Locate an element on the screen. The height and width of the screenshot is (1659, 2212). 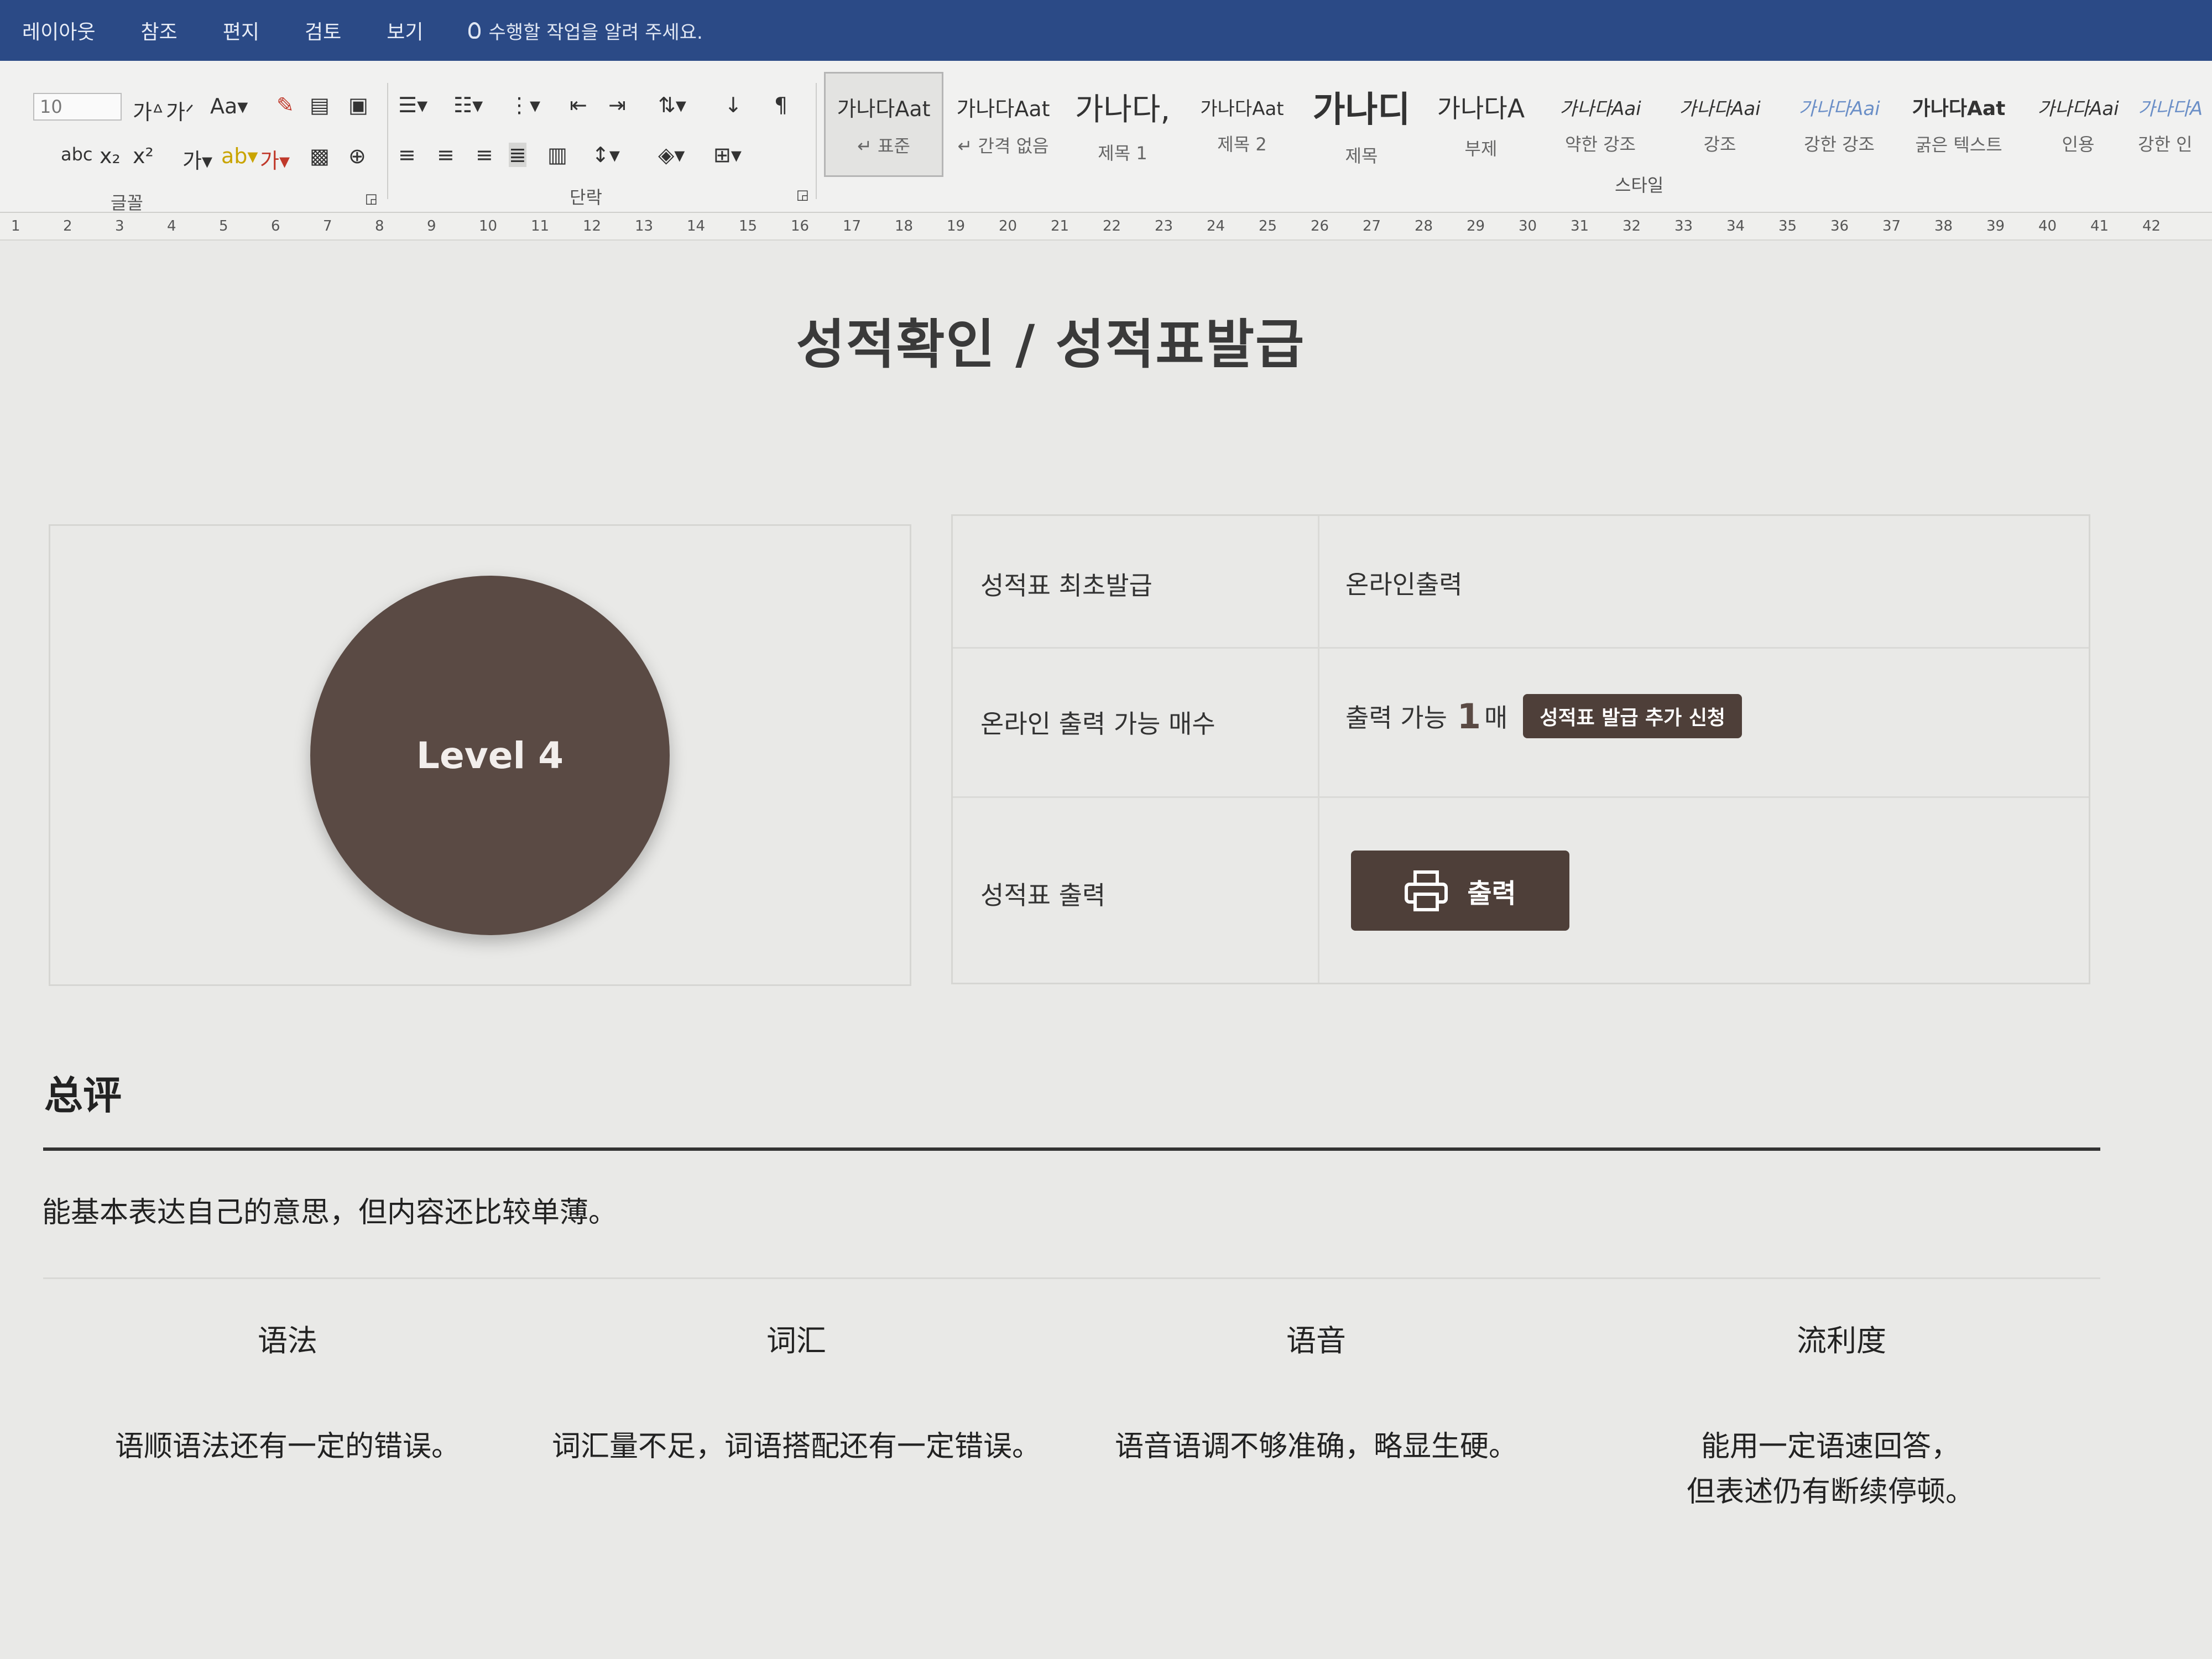
ruler-tick-label: 30 is located at coordinates (1528, 226).